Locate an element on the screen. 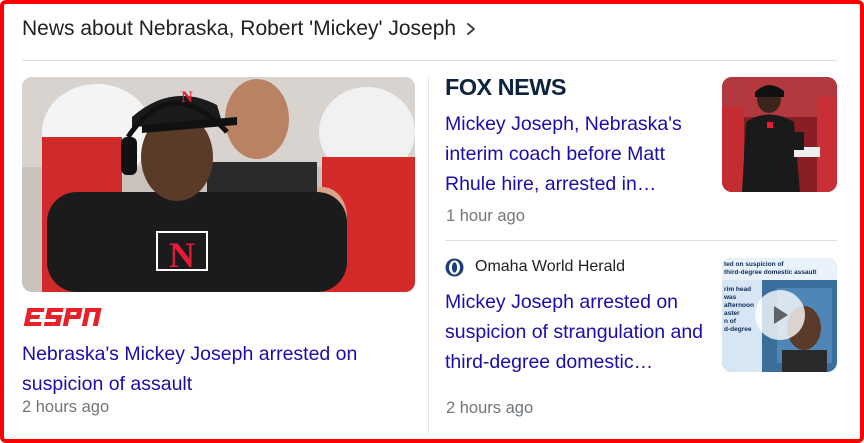 The width and height of the screenshot is (864, 443). right-column-divider is located at coordinates (641, 240).